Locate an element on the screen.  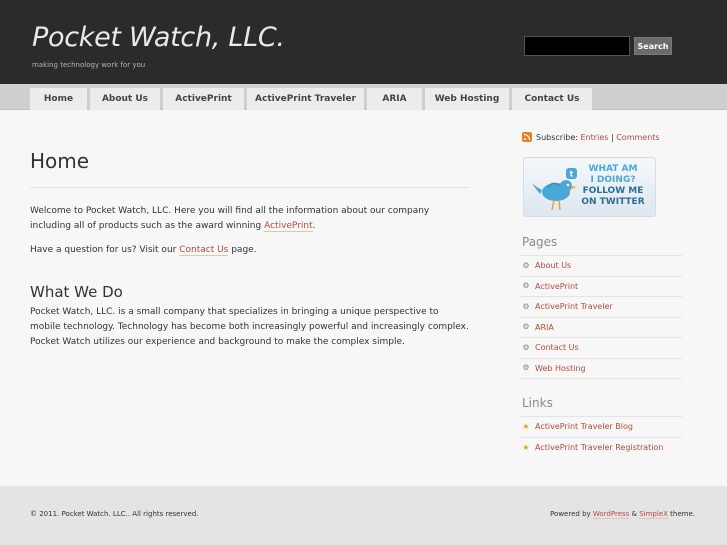
twitter-badge-text: WHAT AM I DOING? FOLLOW ME ON TWITTER is located at coordinates (613, 186).